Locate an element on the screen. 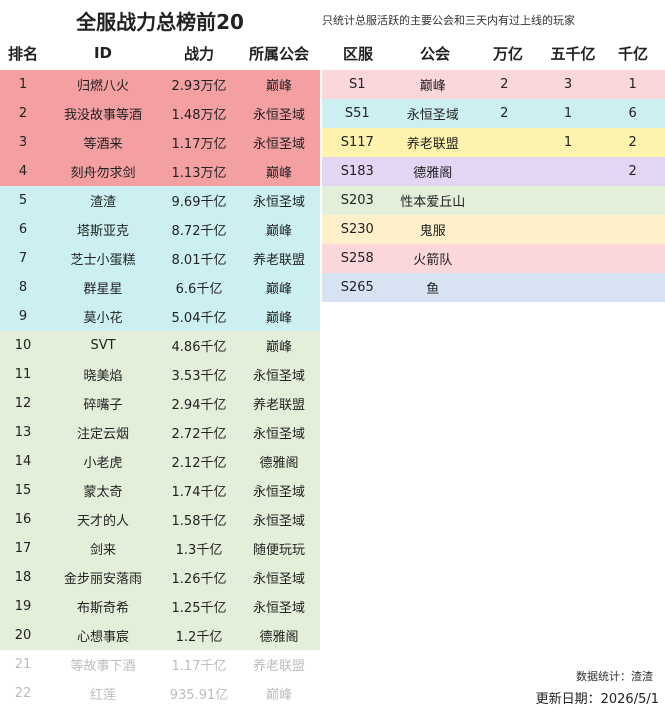  power-cell: 2.94千亿 is located at coordinates (199, 405).